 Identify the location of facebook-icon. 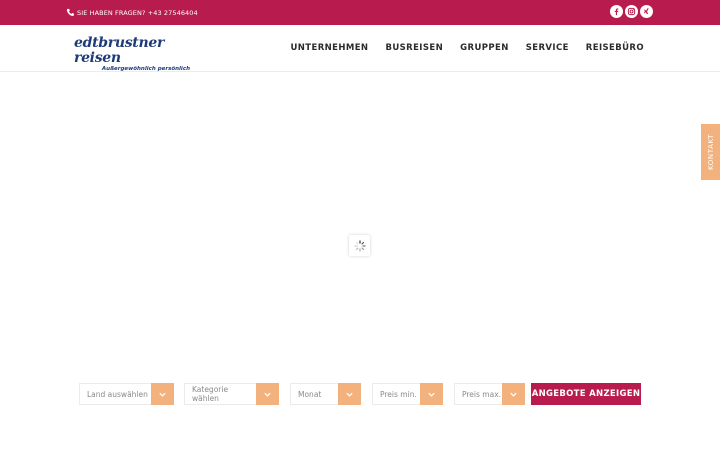
(616, 11).